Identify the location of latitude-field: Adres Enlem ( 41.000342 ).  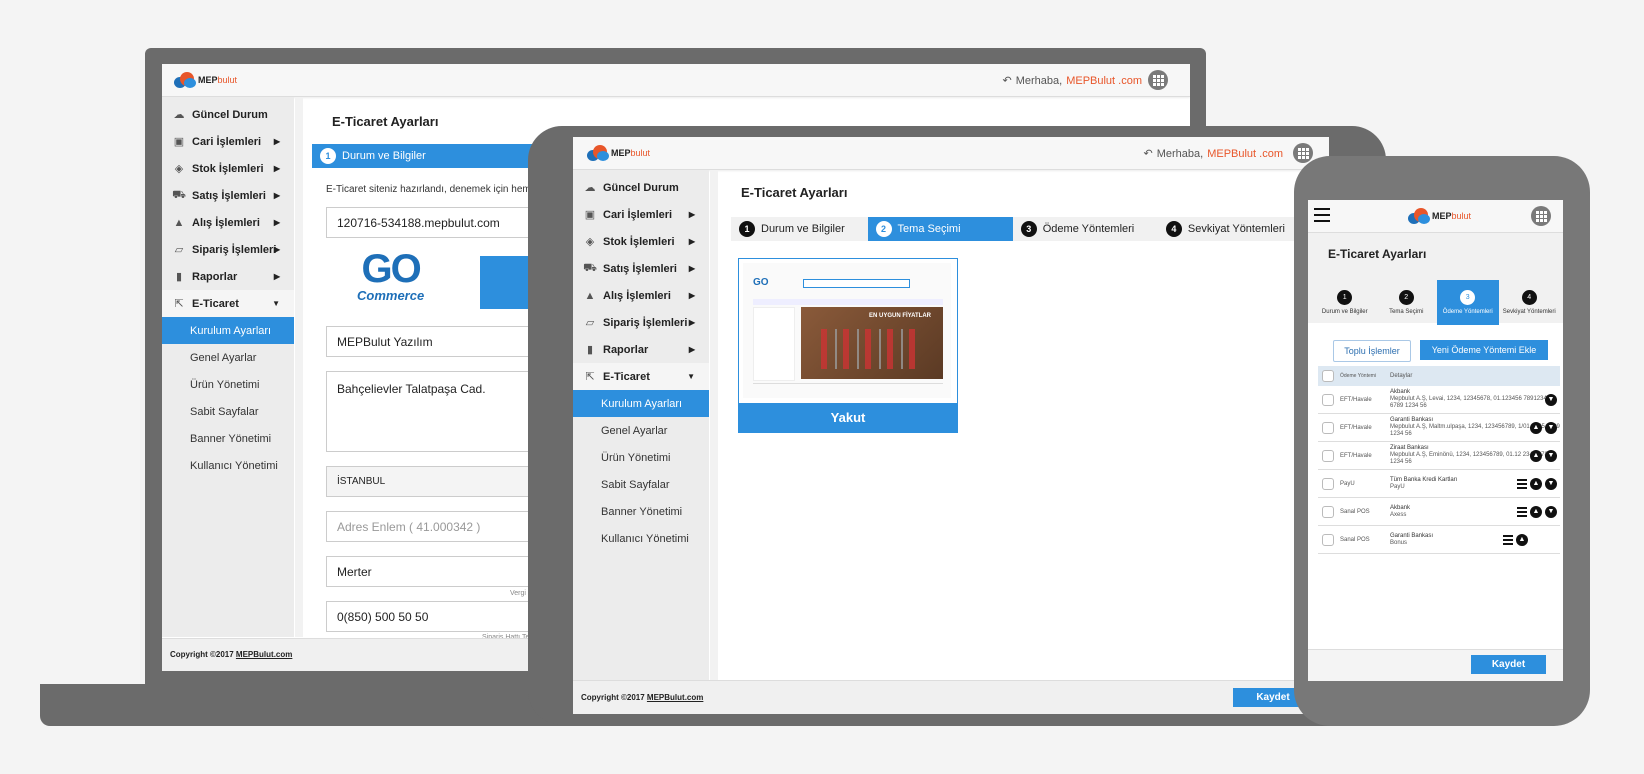
(436, 526).